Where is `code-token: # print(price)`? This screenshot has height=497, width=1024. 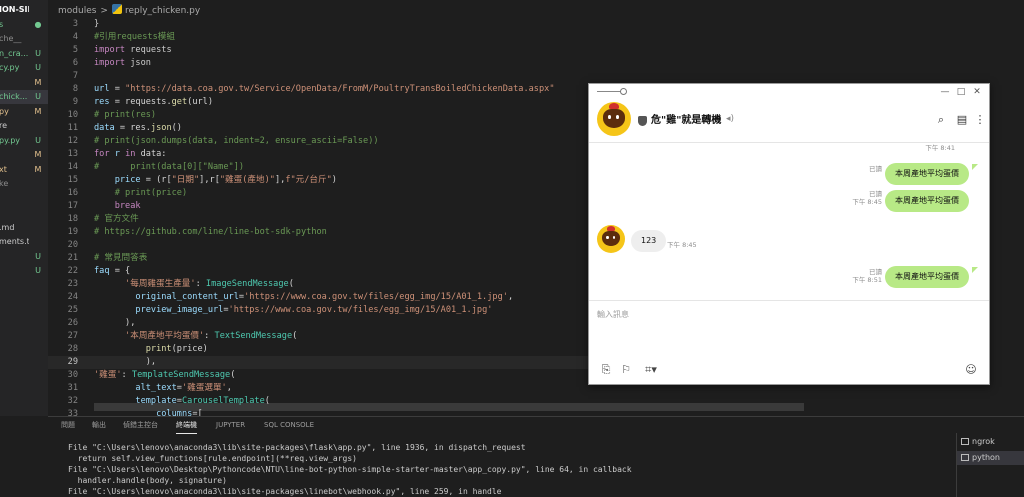 code-token: # print(price) is located at coordinates (141, 193).